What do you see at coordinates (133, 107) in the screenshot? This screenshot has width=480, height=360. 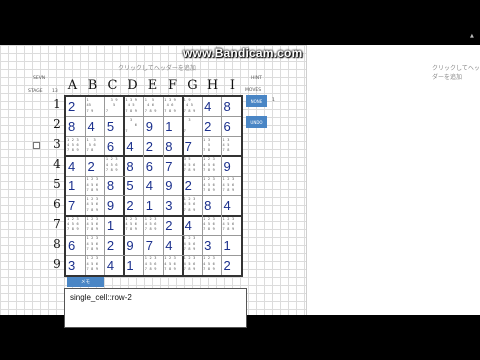 I see `board-cell: 1 3 9 4 5 7 8 9` at bounding box center [133, 107].